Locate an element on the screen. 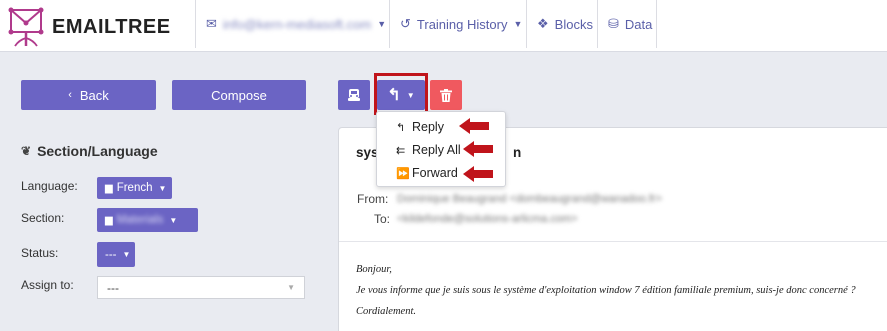 This screenshot has height=331, width=887. envelope-icon: ✉ is located at coordinates (211, 23).